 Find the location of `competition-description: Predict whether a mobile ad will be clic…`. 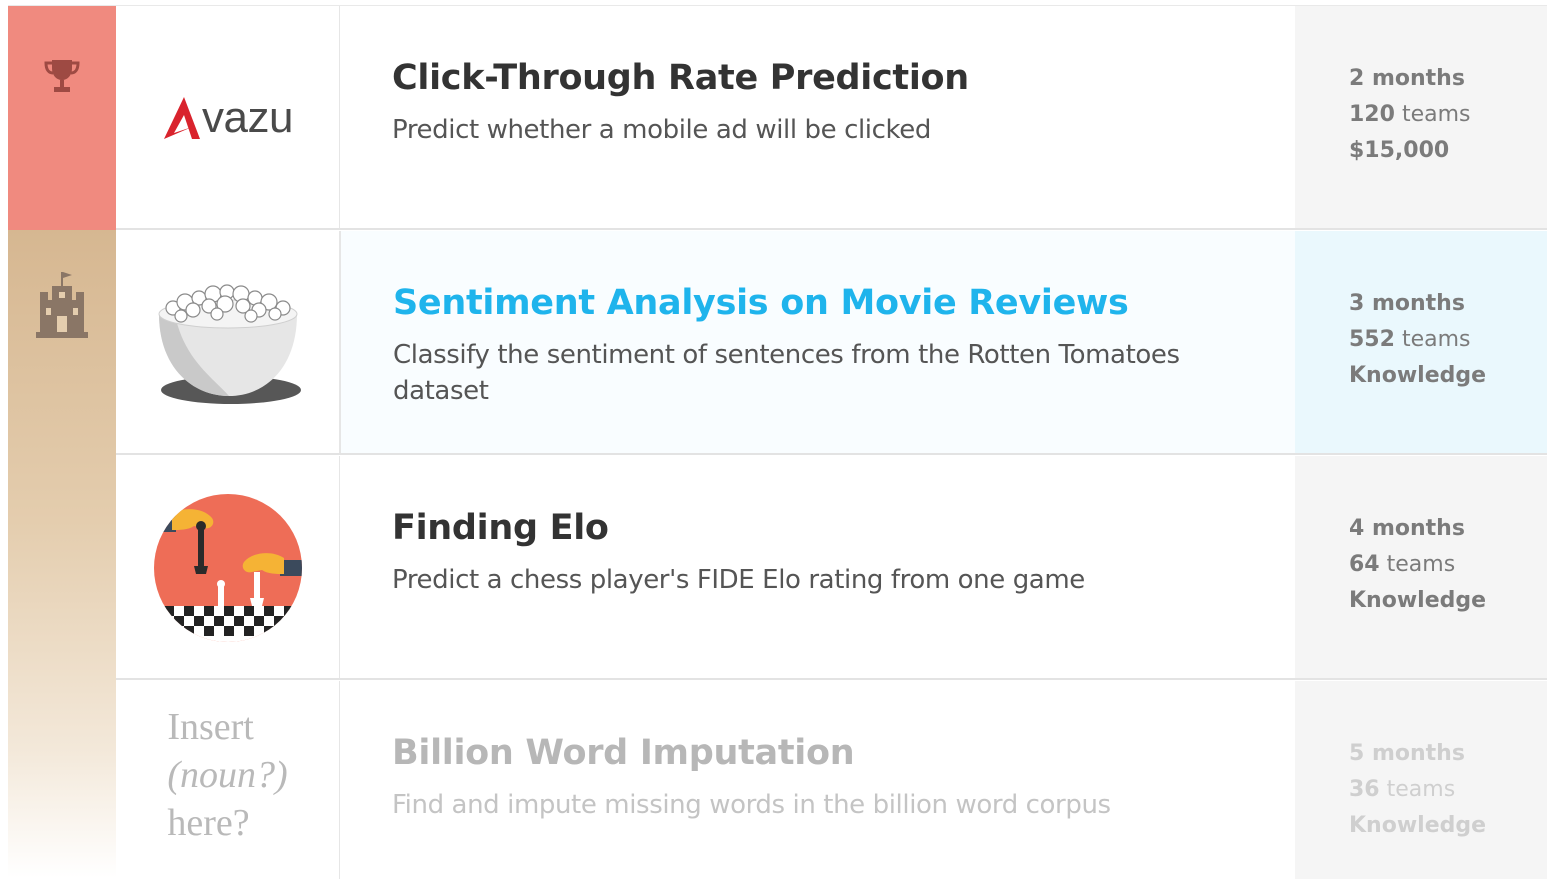

competition-description: Predict whether a mobile ad will be clic… is located at coordinates (661, 130).